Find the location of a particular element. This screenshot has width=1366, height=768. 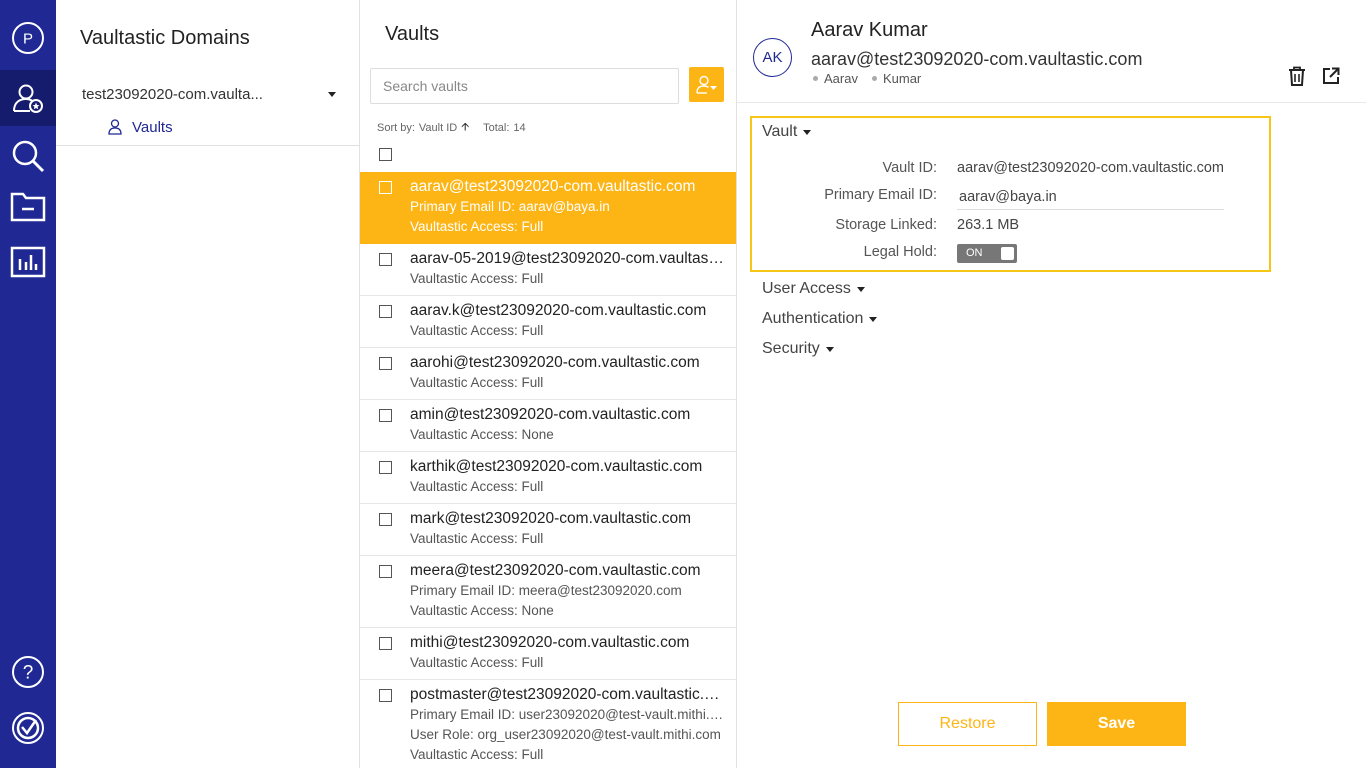

vault-id: karthik@test23092020-com.vaultastic.com is located at coordinates (556, 466).